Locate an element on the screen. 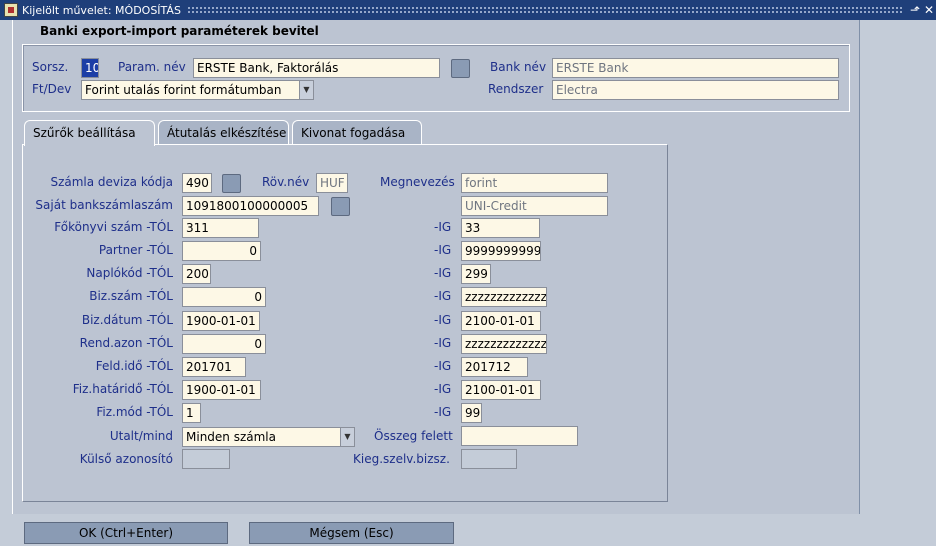  ok-button: OK (Ctrl+Enter) is located at coordinates (126, 533).